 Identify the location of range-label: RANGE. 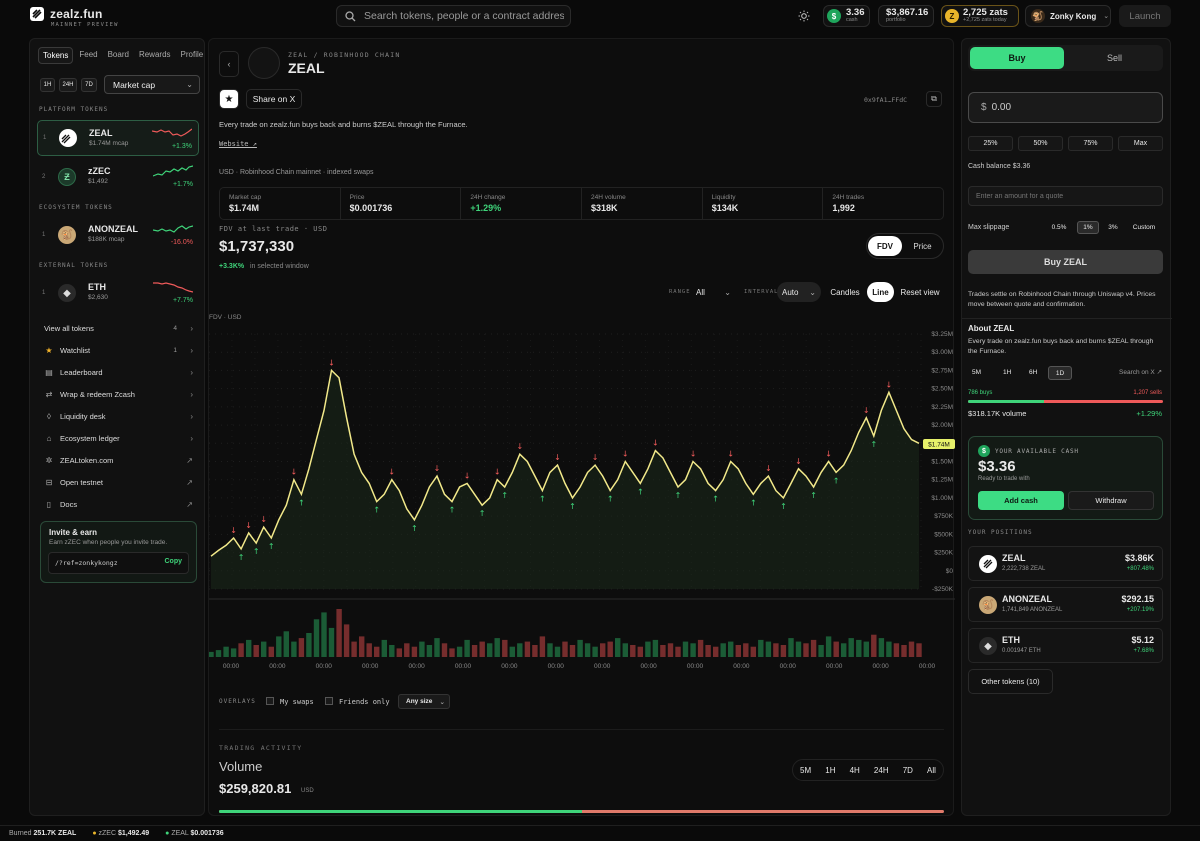
(680, 292).